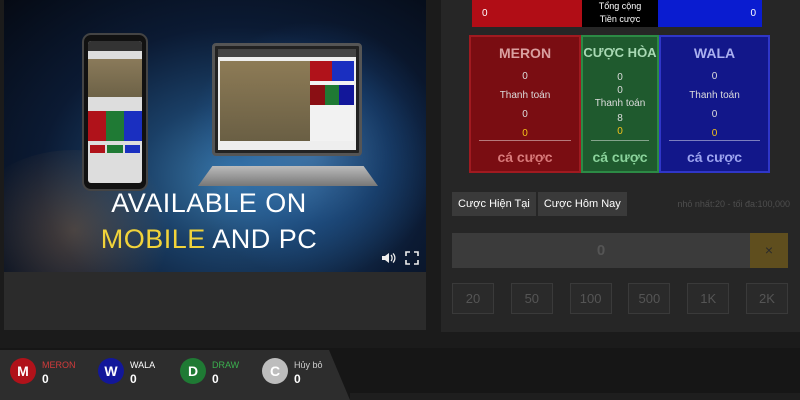 Image resolution: width=800 pixels, height=400 pixels. Describe the element at coordinates (620, 157) in the screenshot. I see `draw-bet-button: cá cược` at that location.